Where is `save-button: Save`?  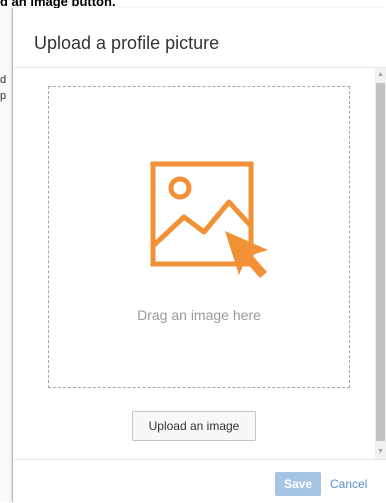
save-button: Save is located at coordinates (298, 484).